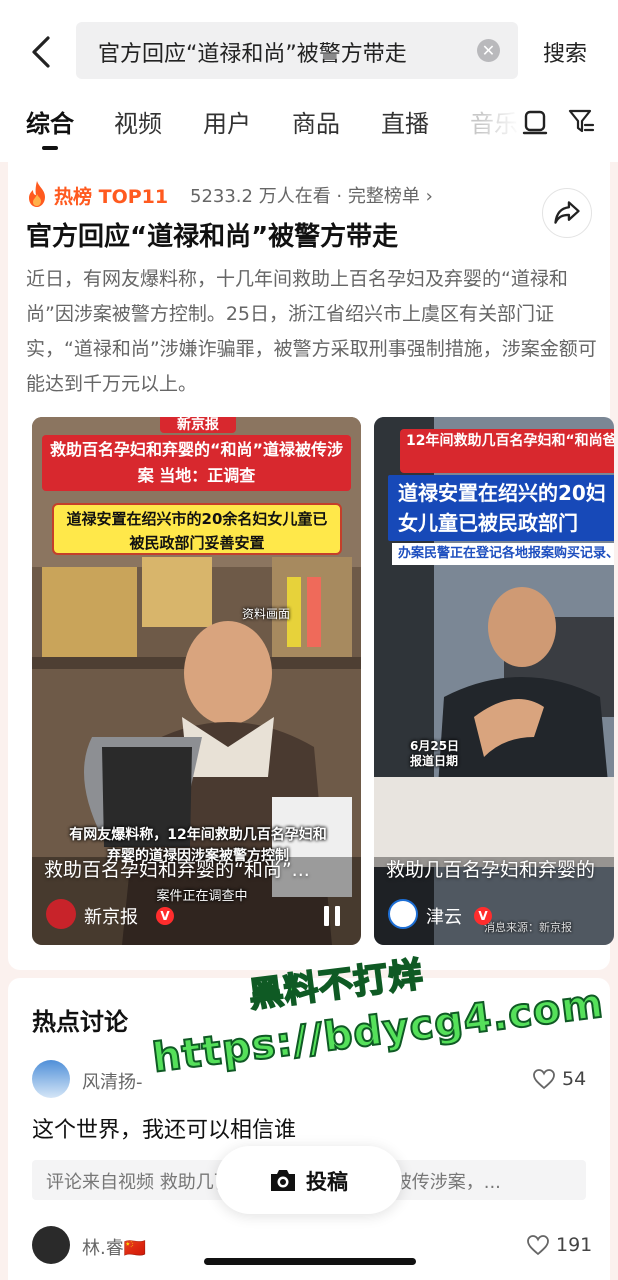 Image resolution: width=618 pixels, height=1280 pixels. I want to click on video-yellow-banner: 道禄安置在绍兴市的20余名妇女儿童已被民政部门妥善安置, so click(197, 529).